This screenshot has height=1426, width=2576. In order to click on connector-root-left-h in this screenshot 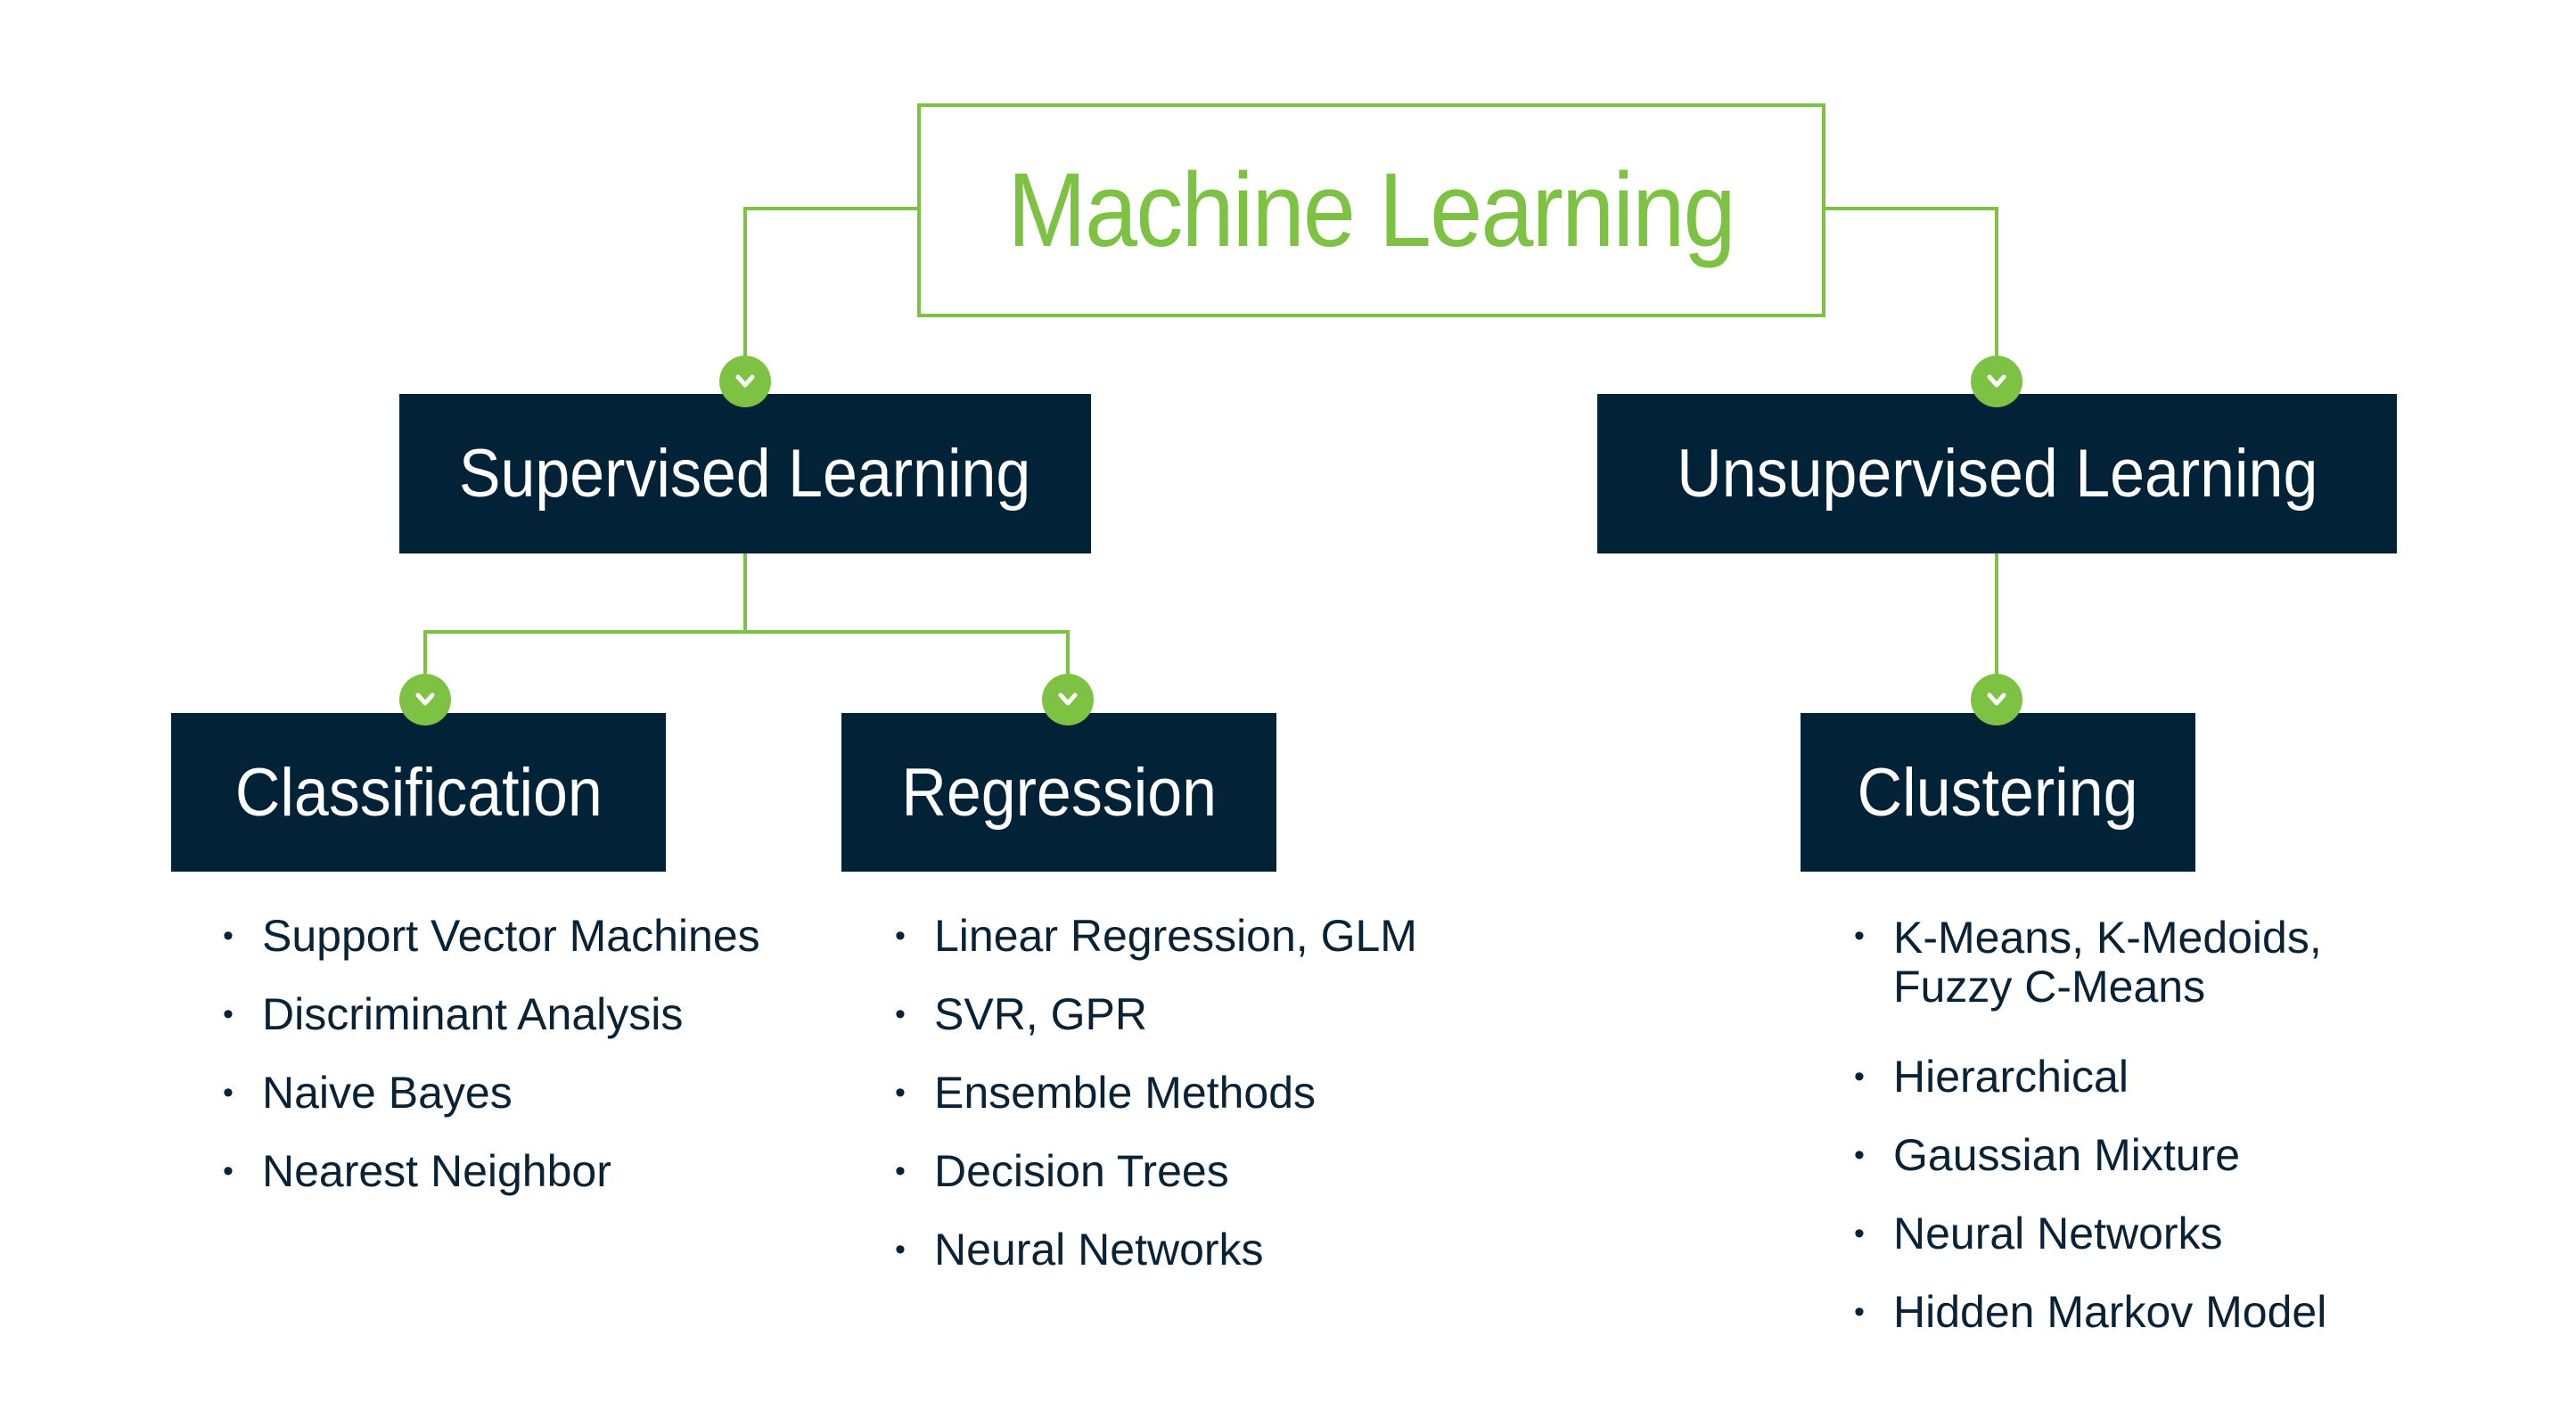, I will do `click(831, 208)`.